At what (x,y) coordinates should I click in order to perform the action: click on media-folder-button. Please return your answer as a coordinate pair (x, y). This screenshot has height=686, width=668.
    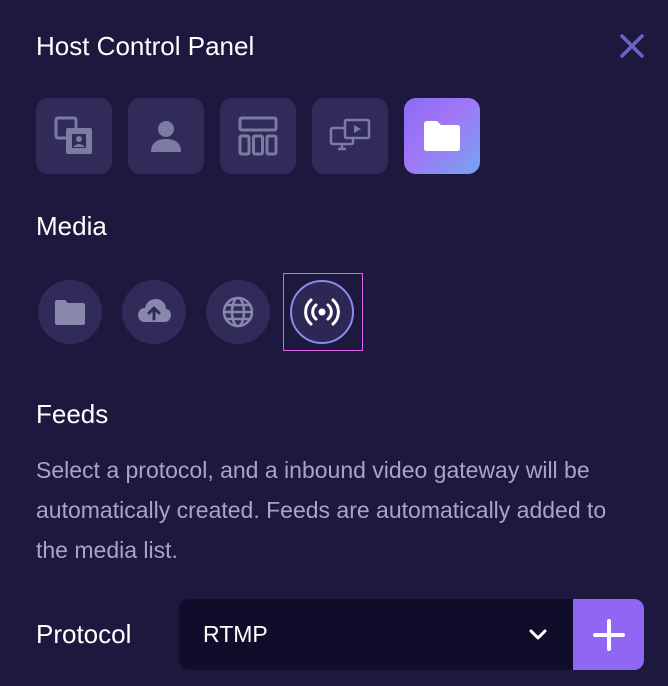
    Looking at the image, I should click on (70, 312).